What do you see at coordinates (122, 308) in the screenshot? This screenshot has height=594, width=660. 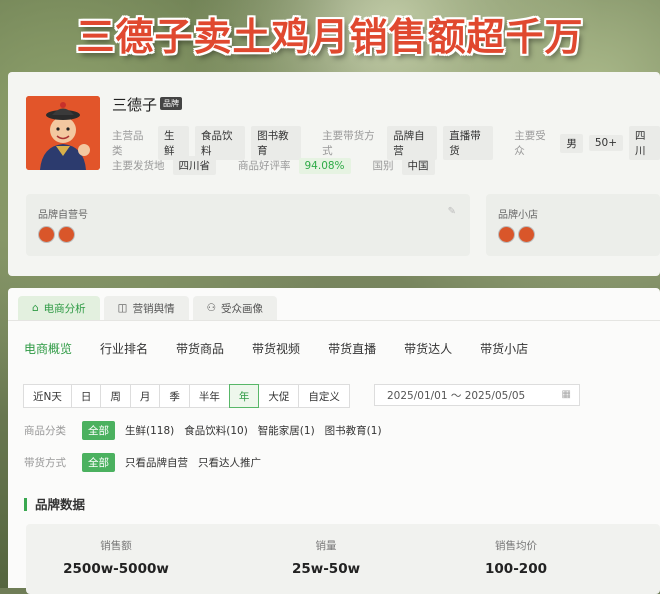 I see `shield-icon: ◫` at bounding box center [122, 308].